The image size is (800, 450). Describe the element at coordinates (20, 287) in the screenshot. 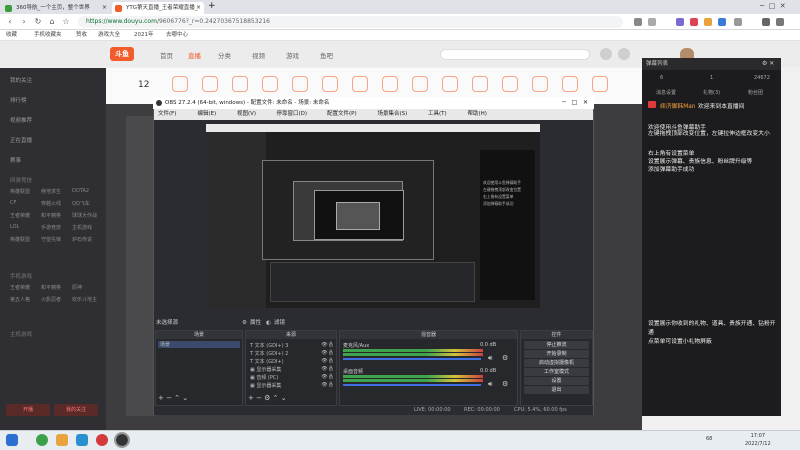

I see `category-link: 王者荣耀` at that location.